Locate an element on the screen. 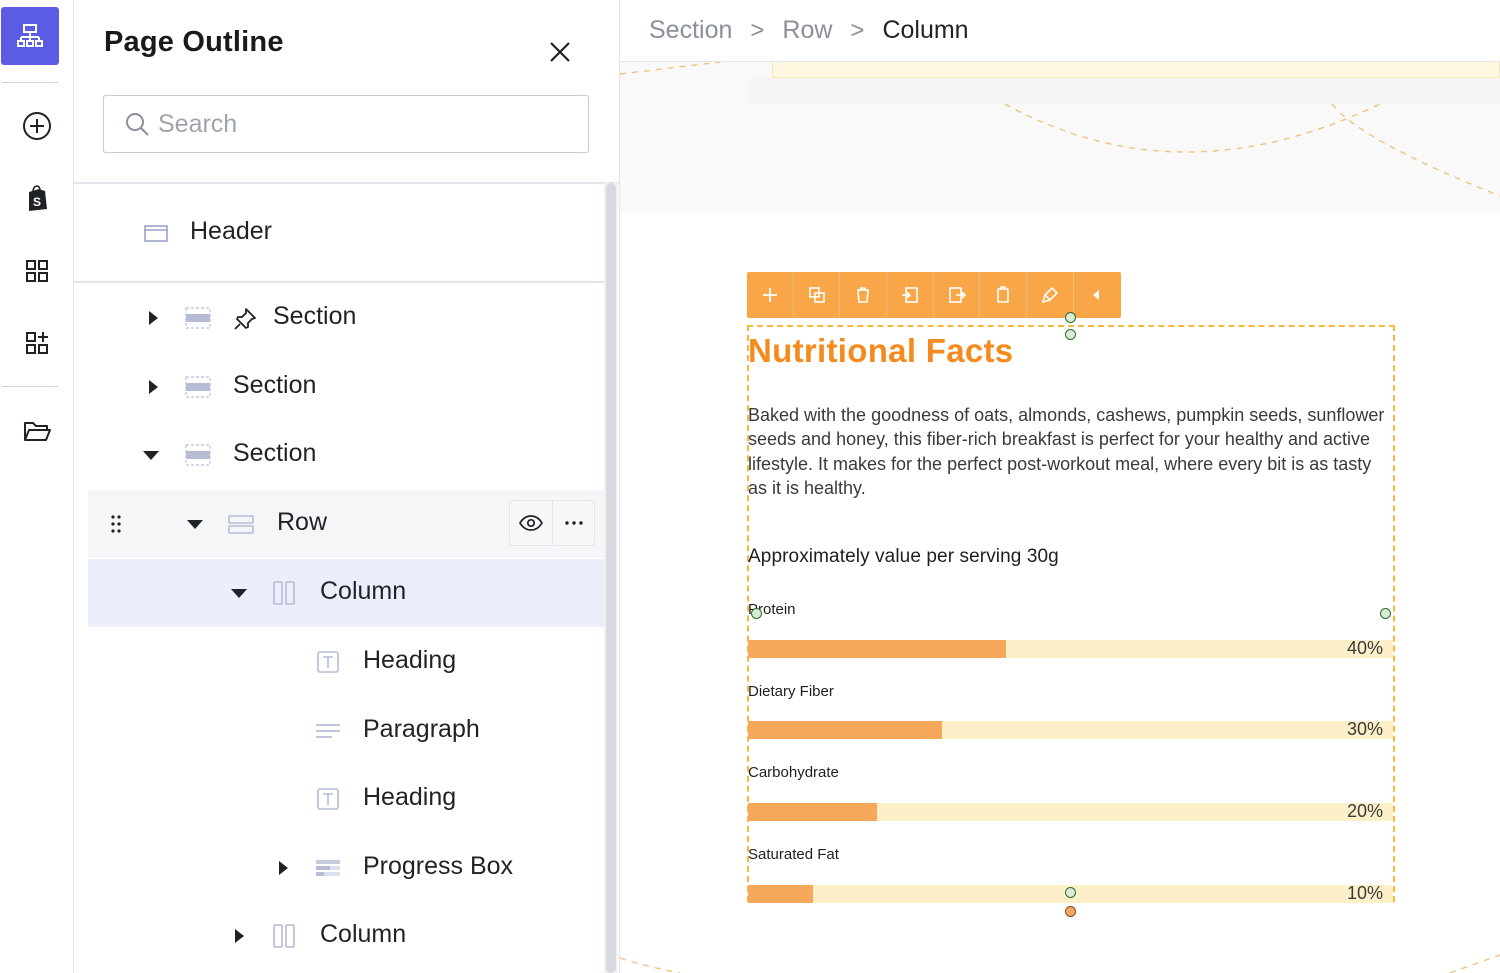 The width and height of the screenshot is (1500, 973). import-button is located at coordinates (910, 295).